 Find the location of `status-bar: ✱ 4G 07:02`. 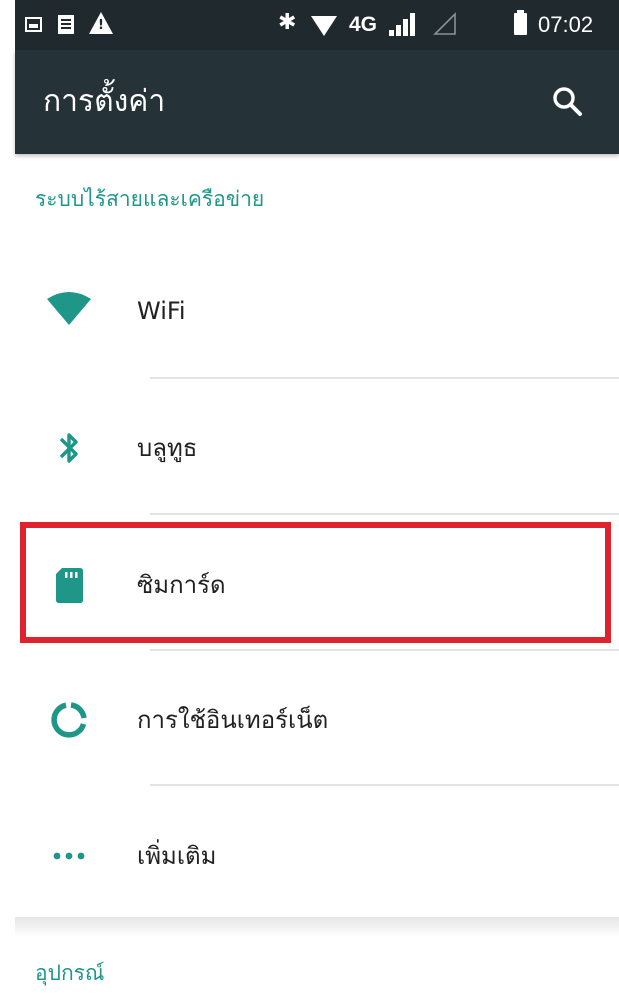

status-bar: ✱ 4G 07:02 is located at coordinates (317, 25).